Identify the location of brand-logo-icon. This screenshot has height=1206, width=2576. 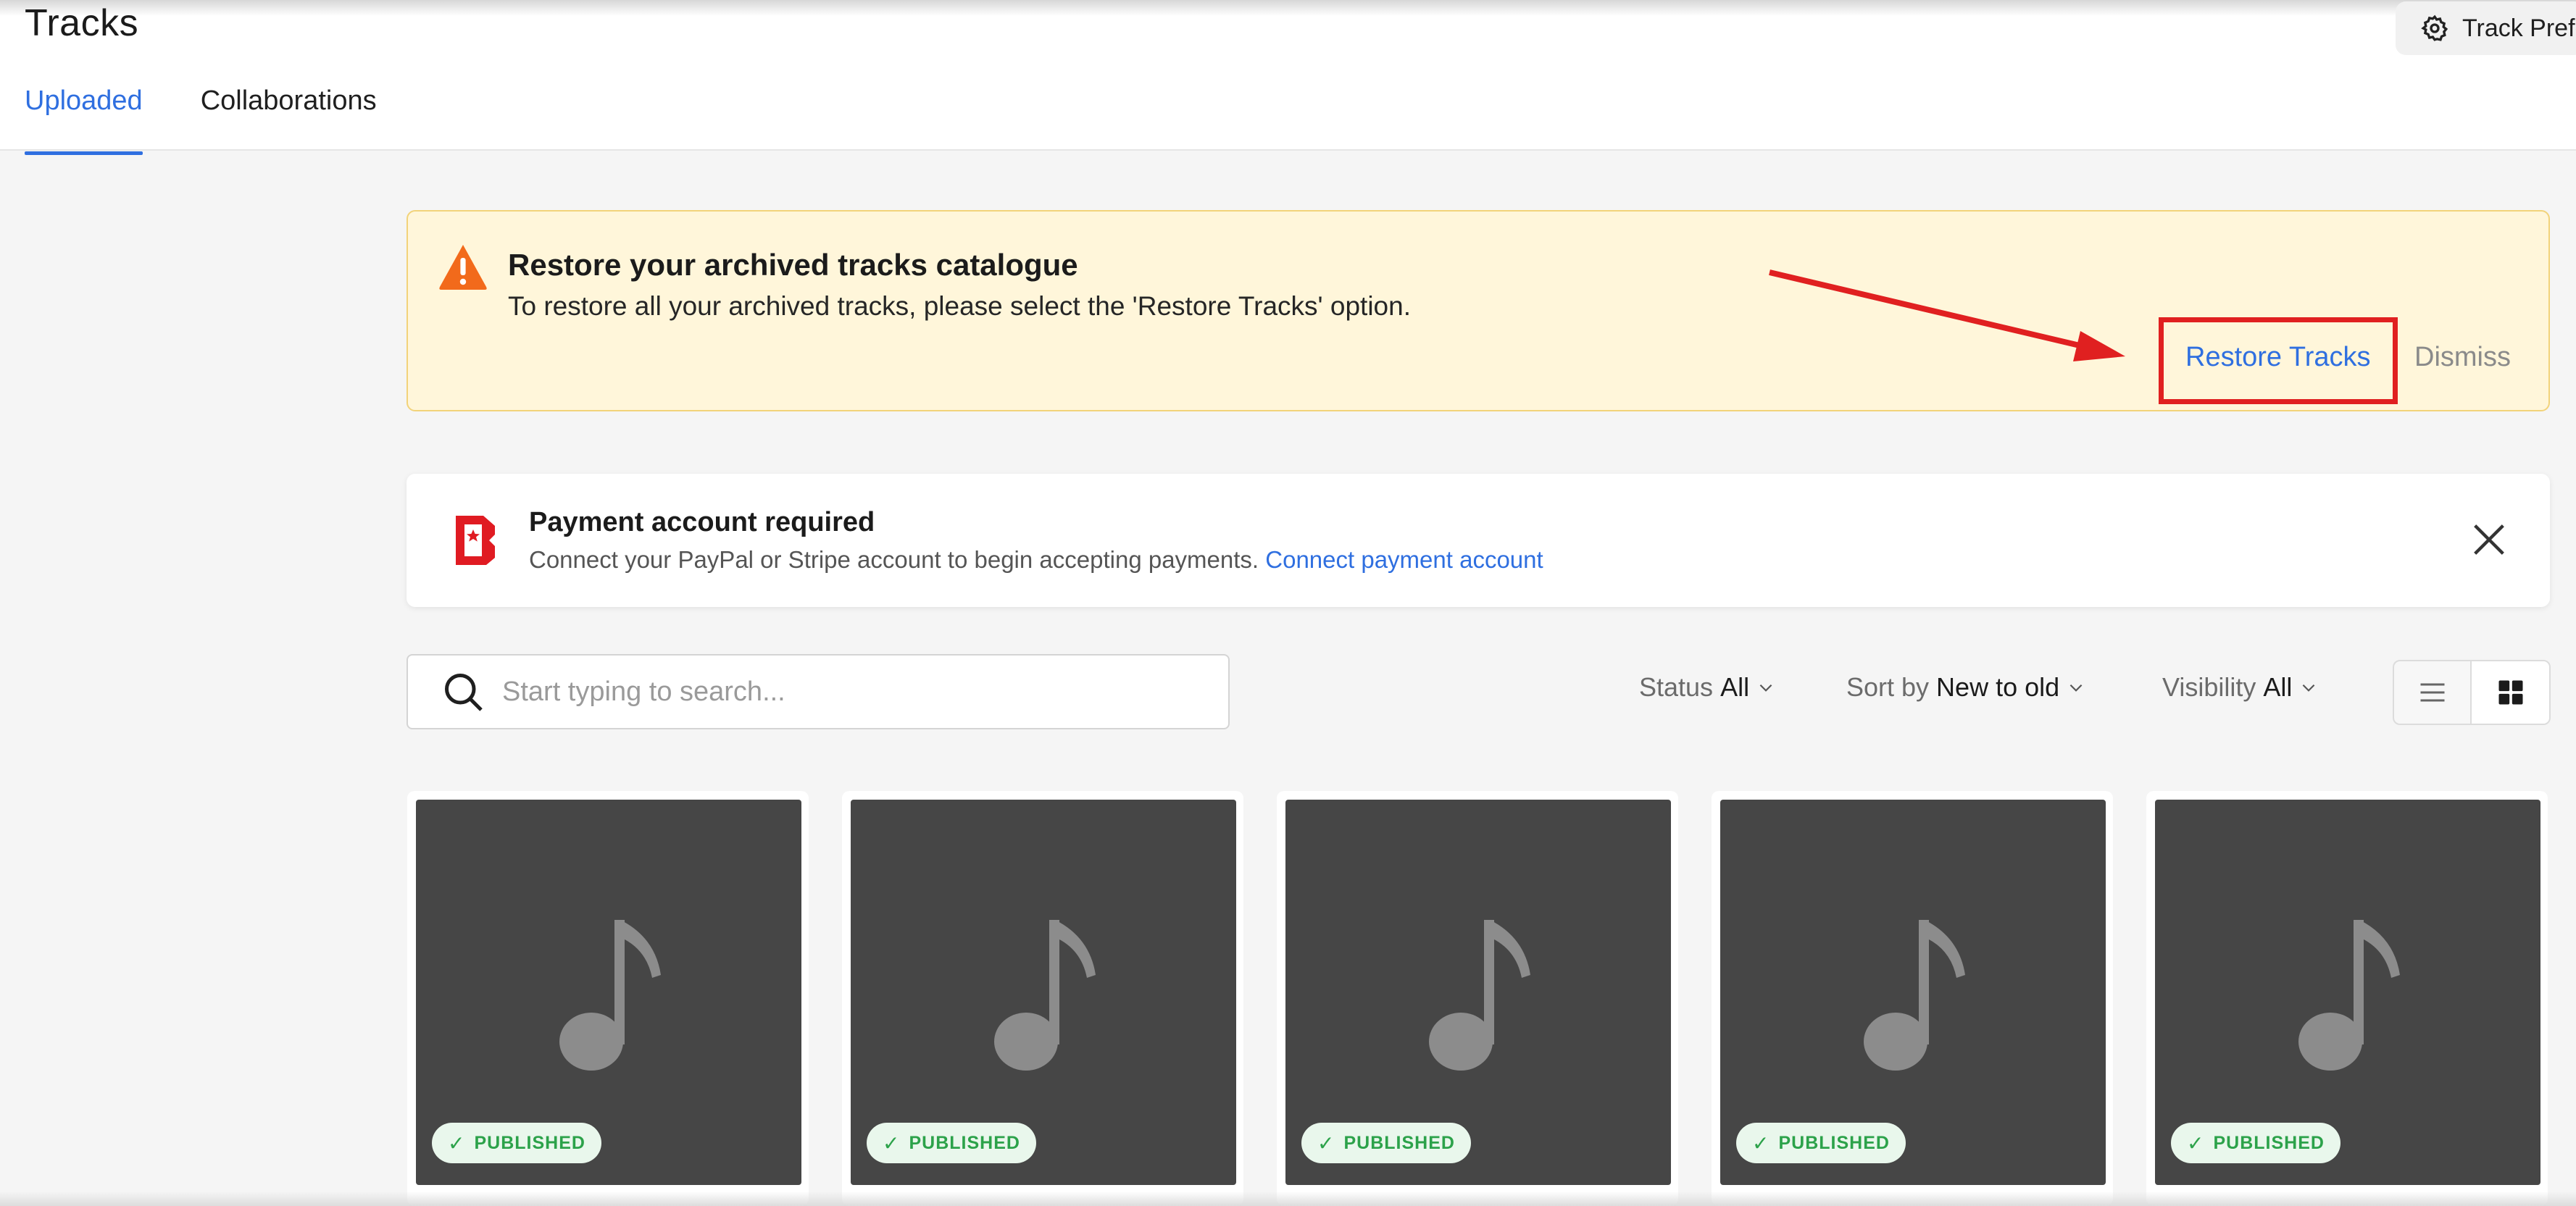
(475, 541).